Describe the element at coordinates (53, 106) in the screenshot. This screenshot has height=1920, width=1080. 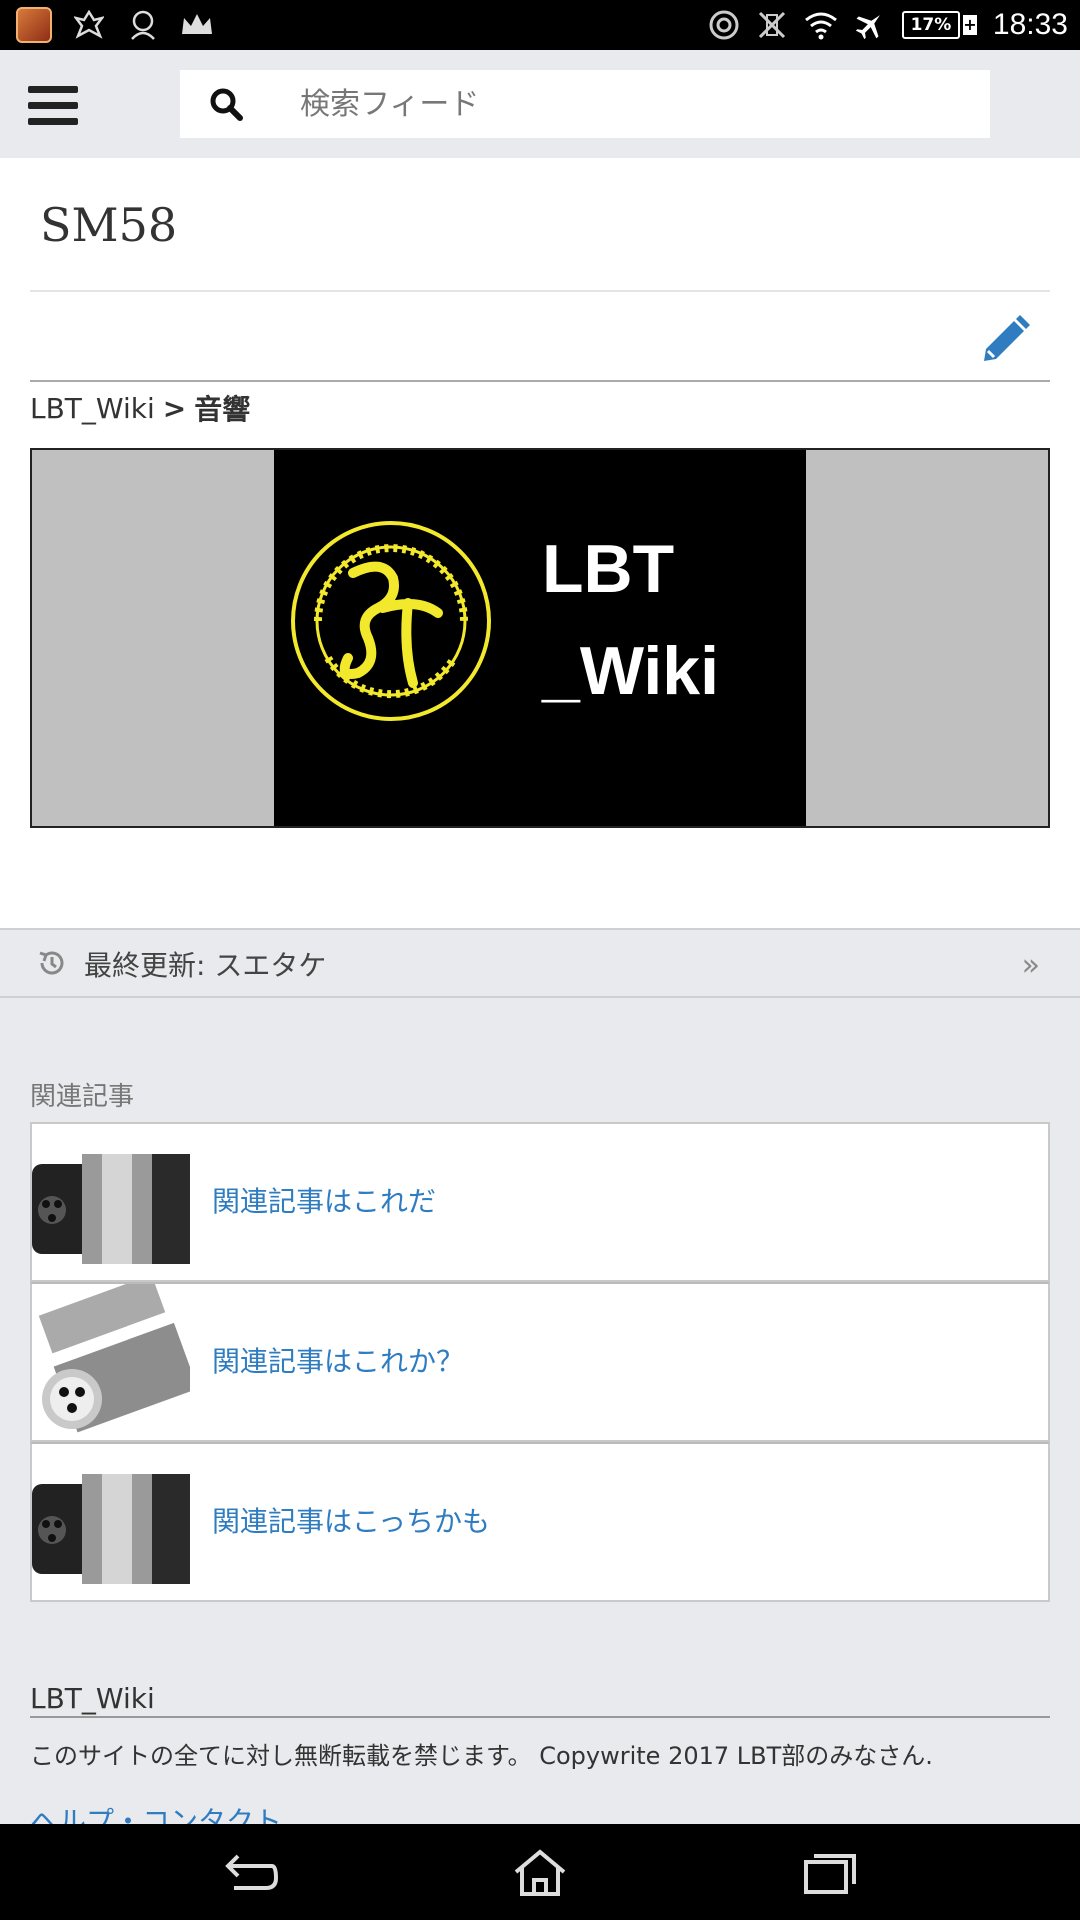
I see `hamburger-menu-icon` at that location.